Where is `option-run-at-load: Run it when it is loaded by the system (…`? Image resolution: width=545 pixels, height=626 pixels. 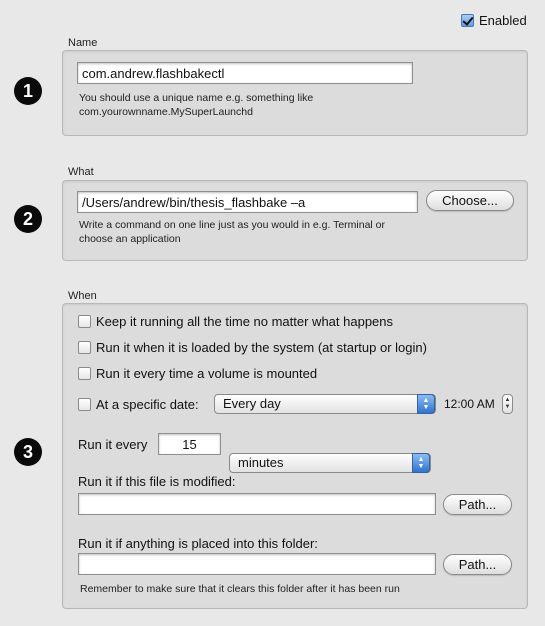
option-run-at-load: Run it when it is loaded by the system (… is located at coordinates (252, 347).